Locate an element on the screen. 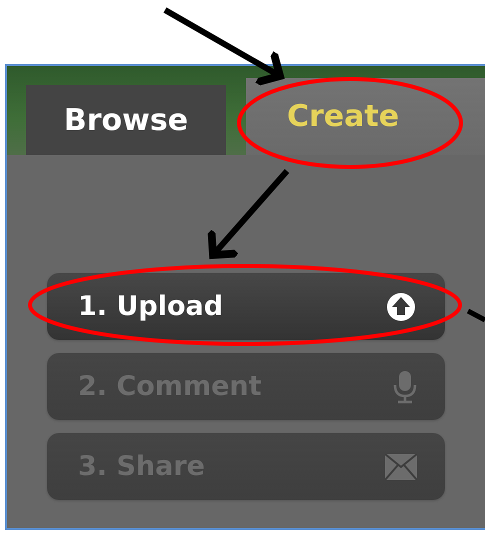  step-label: 1. Upload is located at coordinates (151, 306).